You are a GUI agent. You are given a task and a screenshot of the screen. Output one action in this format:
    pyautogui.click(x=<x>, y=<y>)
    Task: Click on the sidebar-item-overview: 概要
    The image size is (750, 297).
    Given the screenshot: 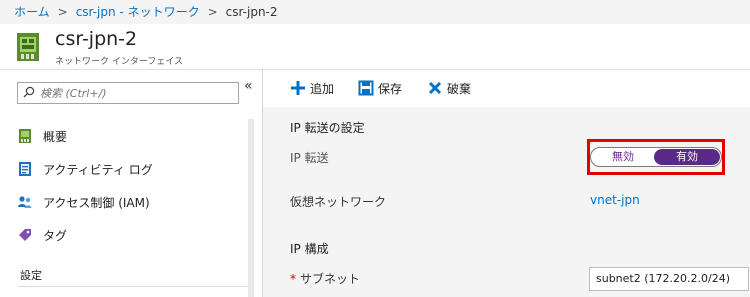 What is the action you would take?
    pyautogui.click(x=132, y=136)
    